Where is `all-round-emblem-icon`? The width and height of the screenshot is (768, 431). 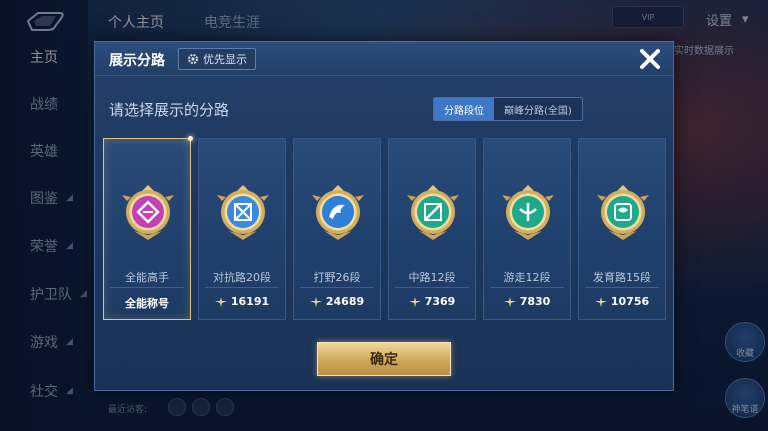 all-round-emblem-icon is located at coordinates (148, 213).